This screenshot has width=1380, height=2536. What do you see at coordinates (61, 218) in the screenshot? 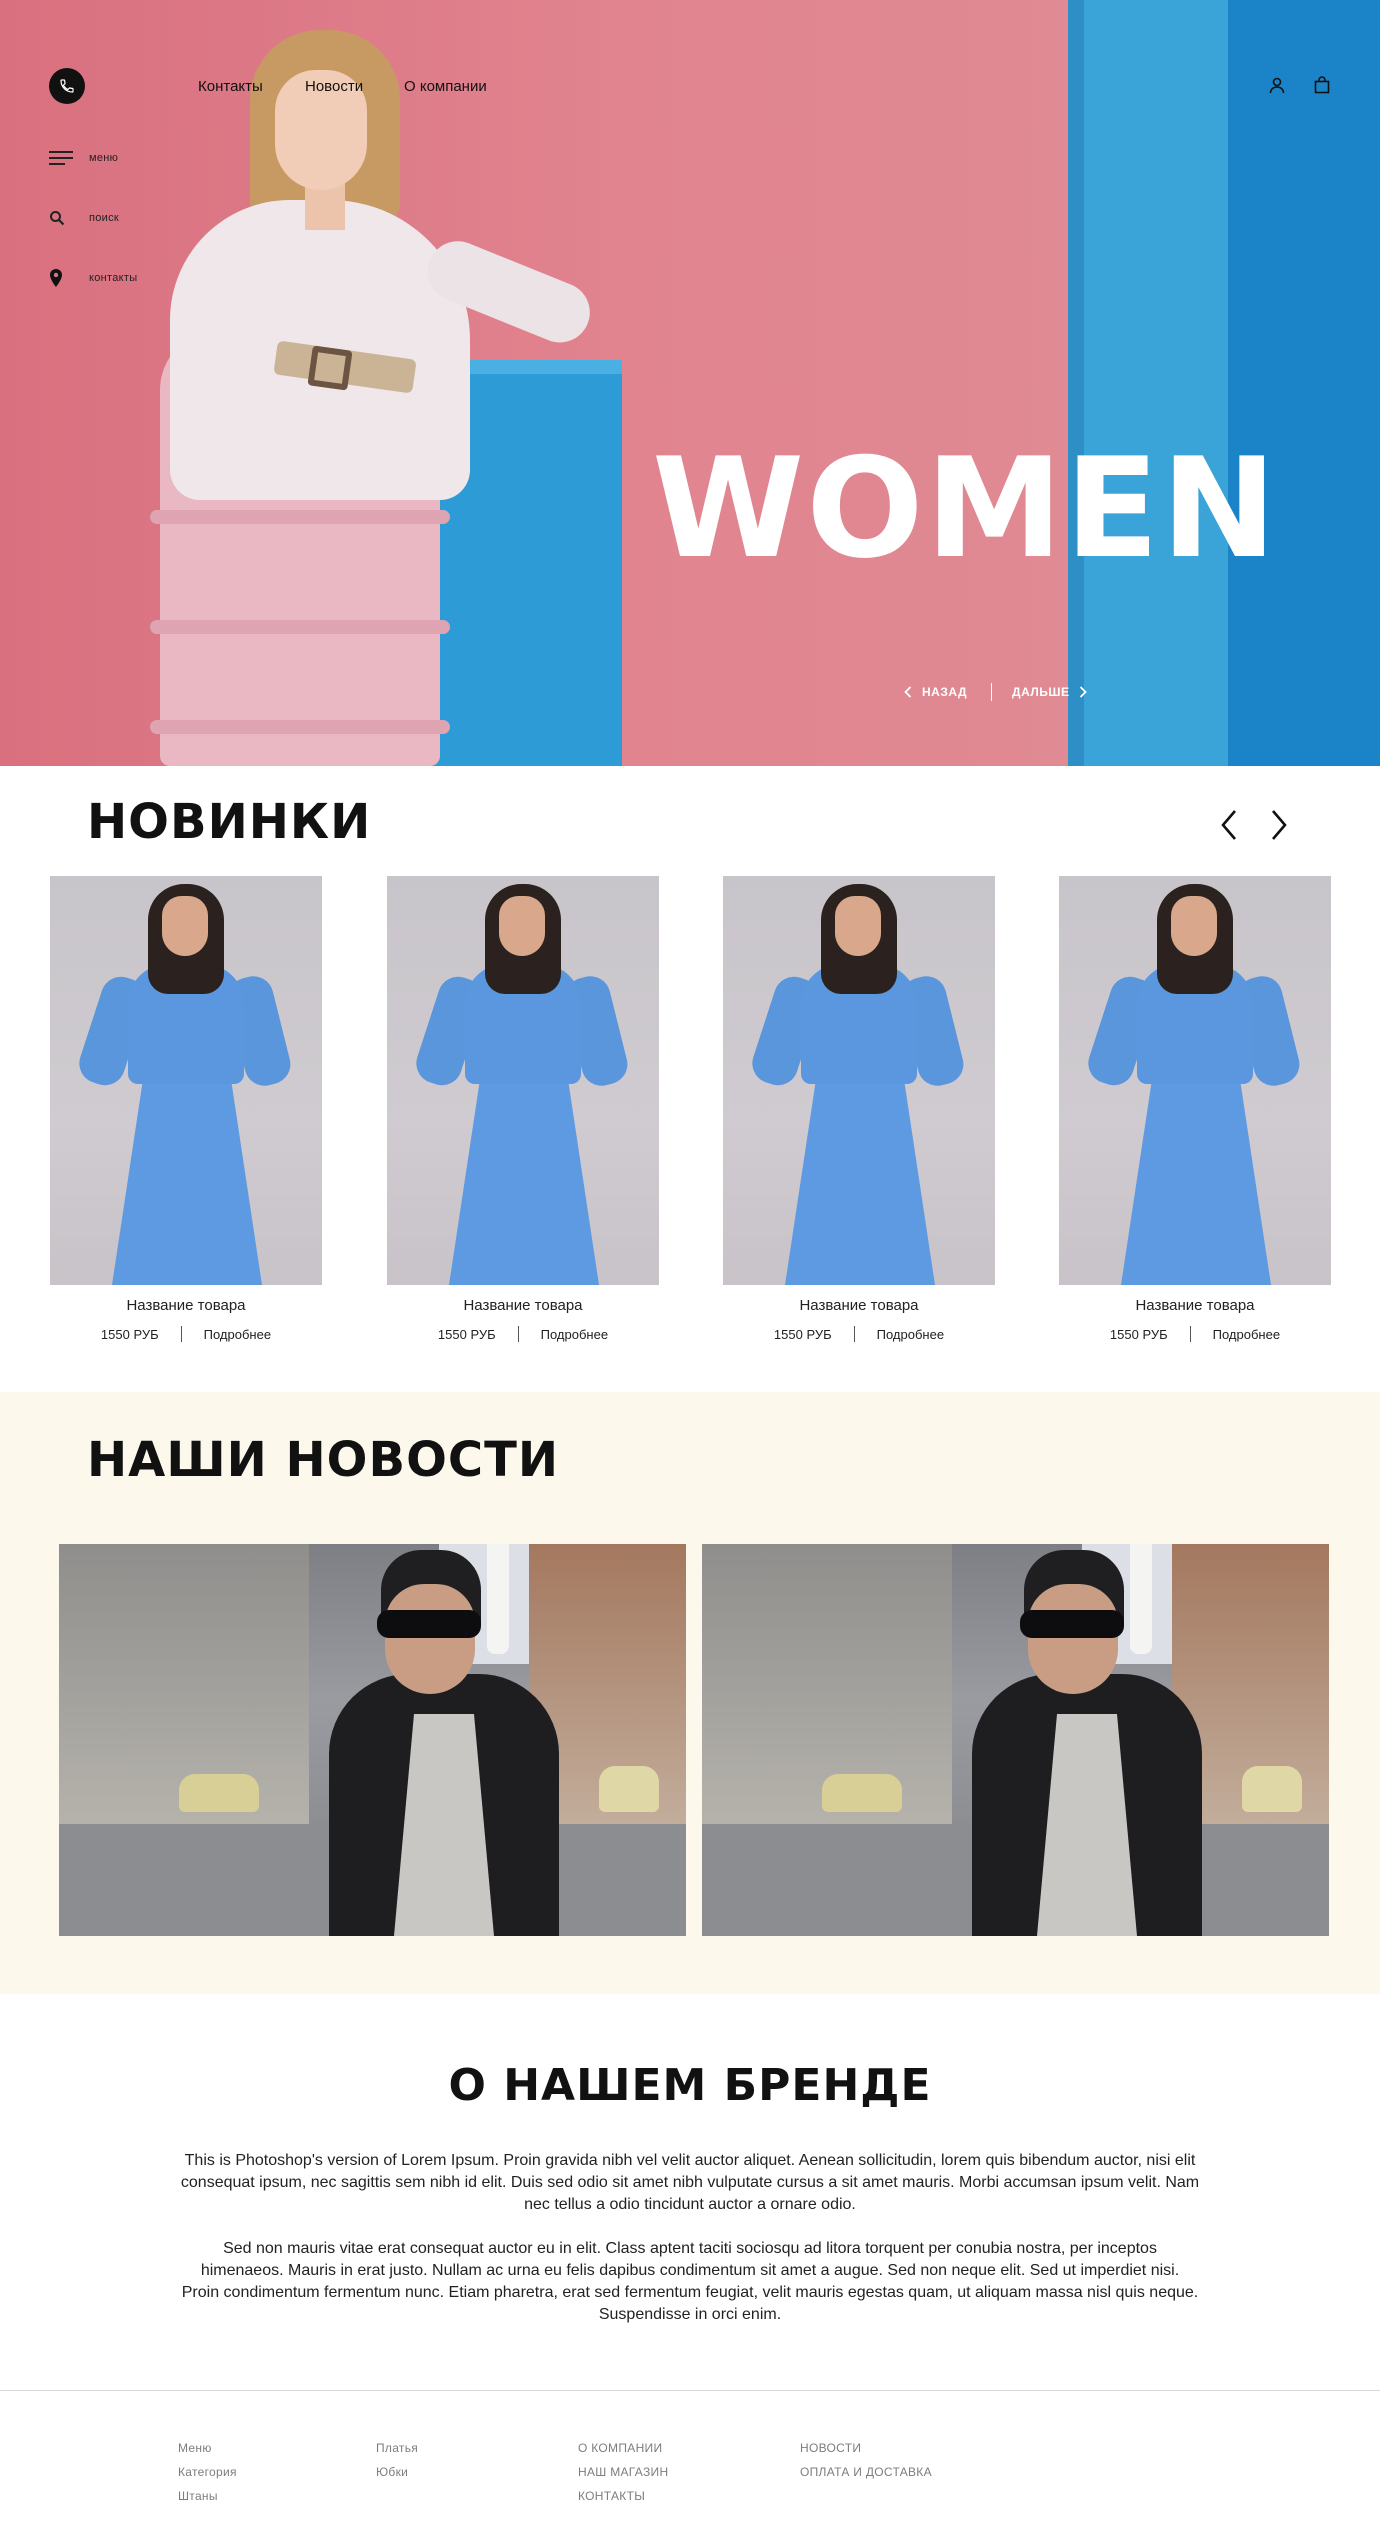
I see `search-icon` at bounding box center [61, 218].